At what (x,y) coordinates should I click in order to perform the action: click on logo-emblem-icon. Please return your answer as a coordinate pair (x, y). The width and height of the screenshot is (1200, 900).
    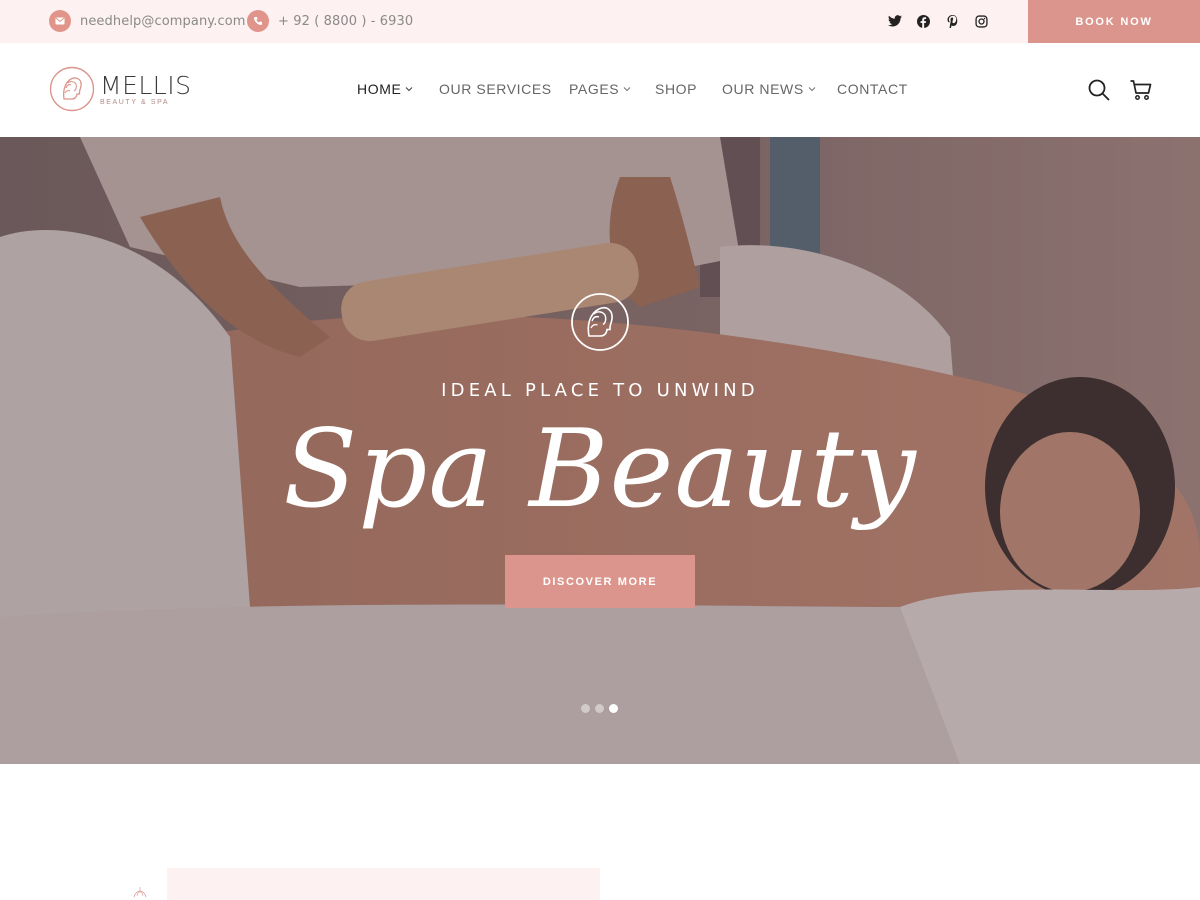
    Looking at the image, I should click on (72, 89).